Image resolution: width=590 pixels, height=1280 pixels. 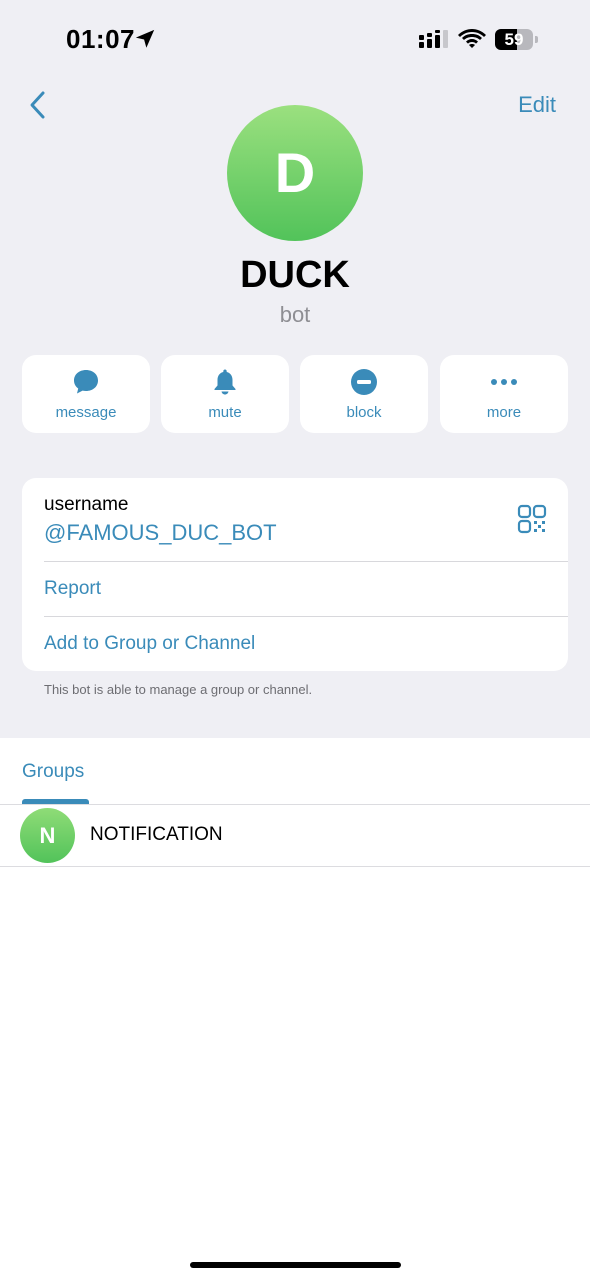 What do you see at coordinates (537, 105) in the screenshot?
I see `edit-button: Edit` at bounding box center [537, 105].